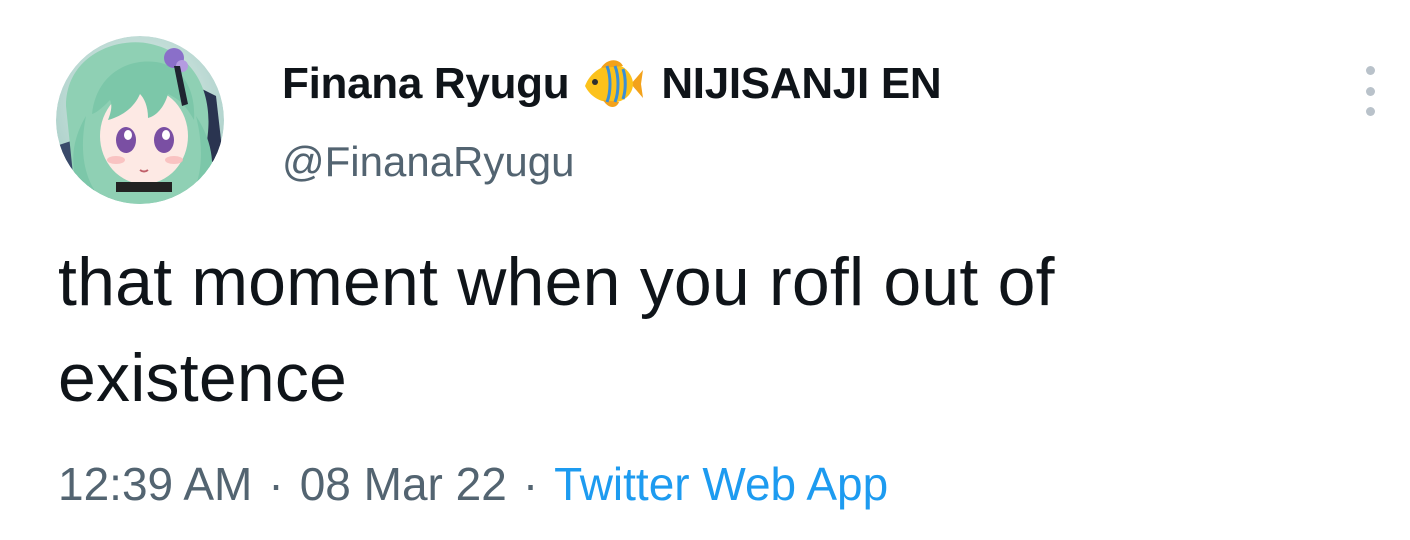 The image size is (1410, 540). I want to click on user-name-row: Finana Ryugu NIJISANJI EN, so click(612, 84).